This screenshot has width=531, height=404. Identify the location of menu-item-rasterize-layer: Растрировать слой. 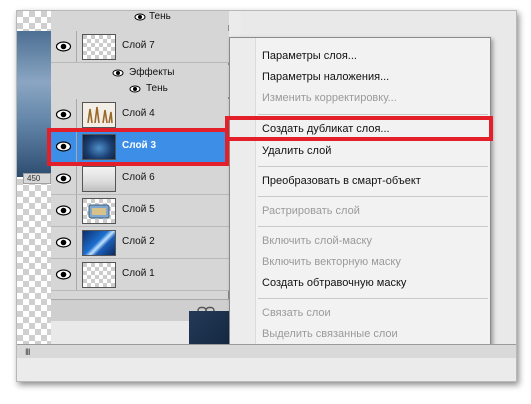
(311, 211).